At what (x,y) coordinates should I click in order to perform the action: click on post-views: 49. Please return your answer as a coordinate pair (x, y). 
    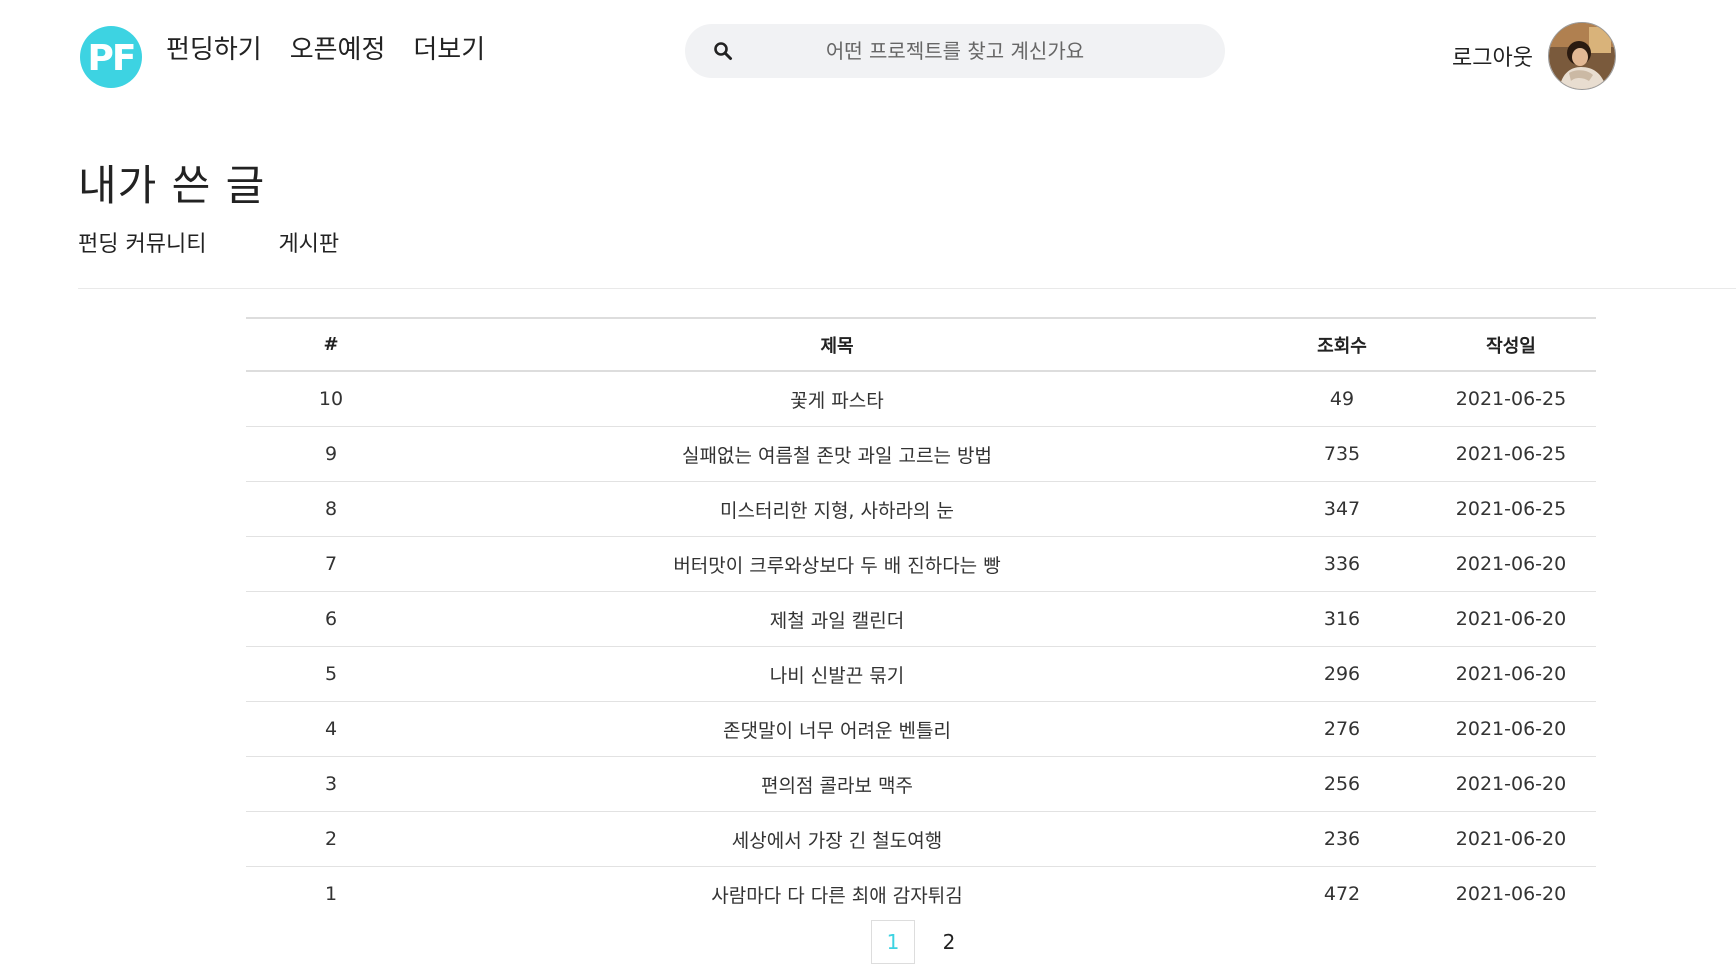
    Looking at the image, I should click on (1342, 399).